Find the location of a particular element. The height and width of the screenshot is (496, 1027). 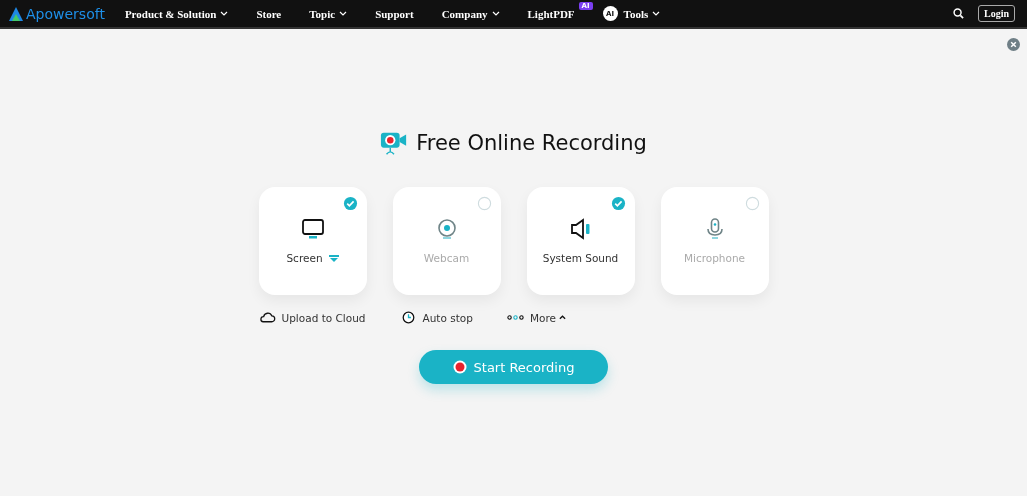

option-link: Auto stop is located at coordinates (436, 317).